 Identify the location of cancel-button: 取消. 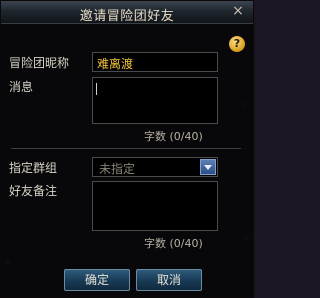
(169, 280).